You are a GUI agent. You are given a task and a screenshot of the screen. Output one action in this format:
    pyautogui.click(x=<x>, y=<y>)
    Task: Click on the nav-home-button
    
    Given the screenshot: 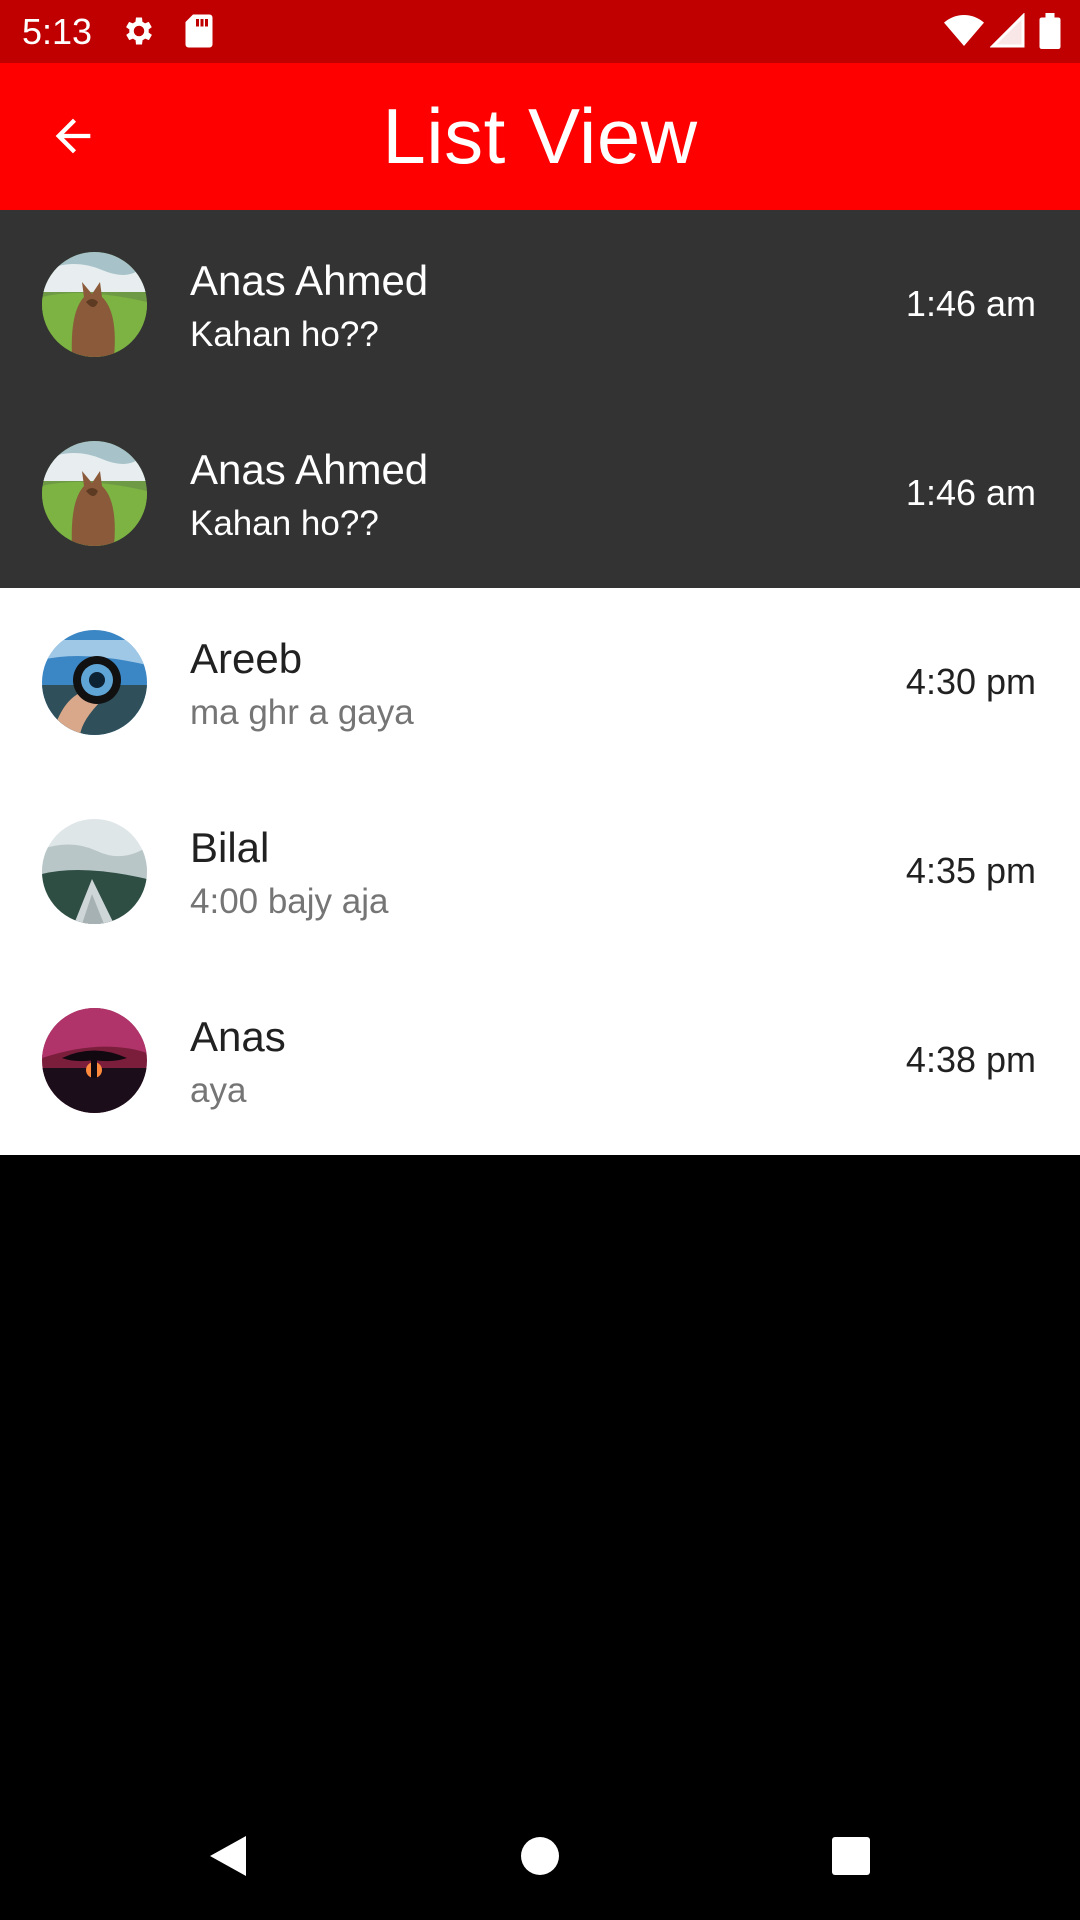 What is the action you would take?
    pyautogui.click(x=540, y=1858)
    